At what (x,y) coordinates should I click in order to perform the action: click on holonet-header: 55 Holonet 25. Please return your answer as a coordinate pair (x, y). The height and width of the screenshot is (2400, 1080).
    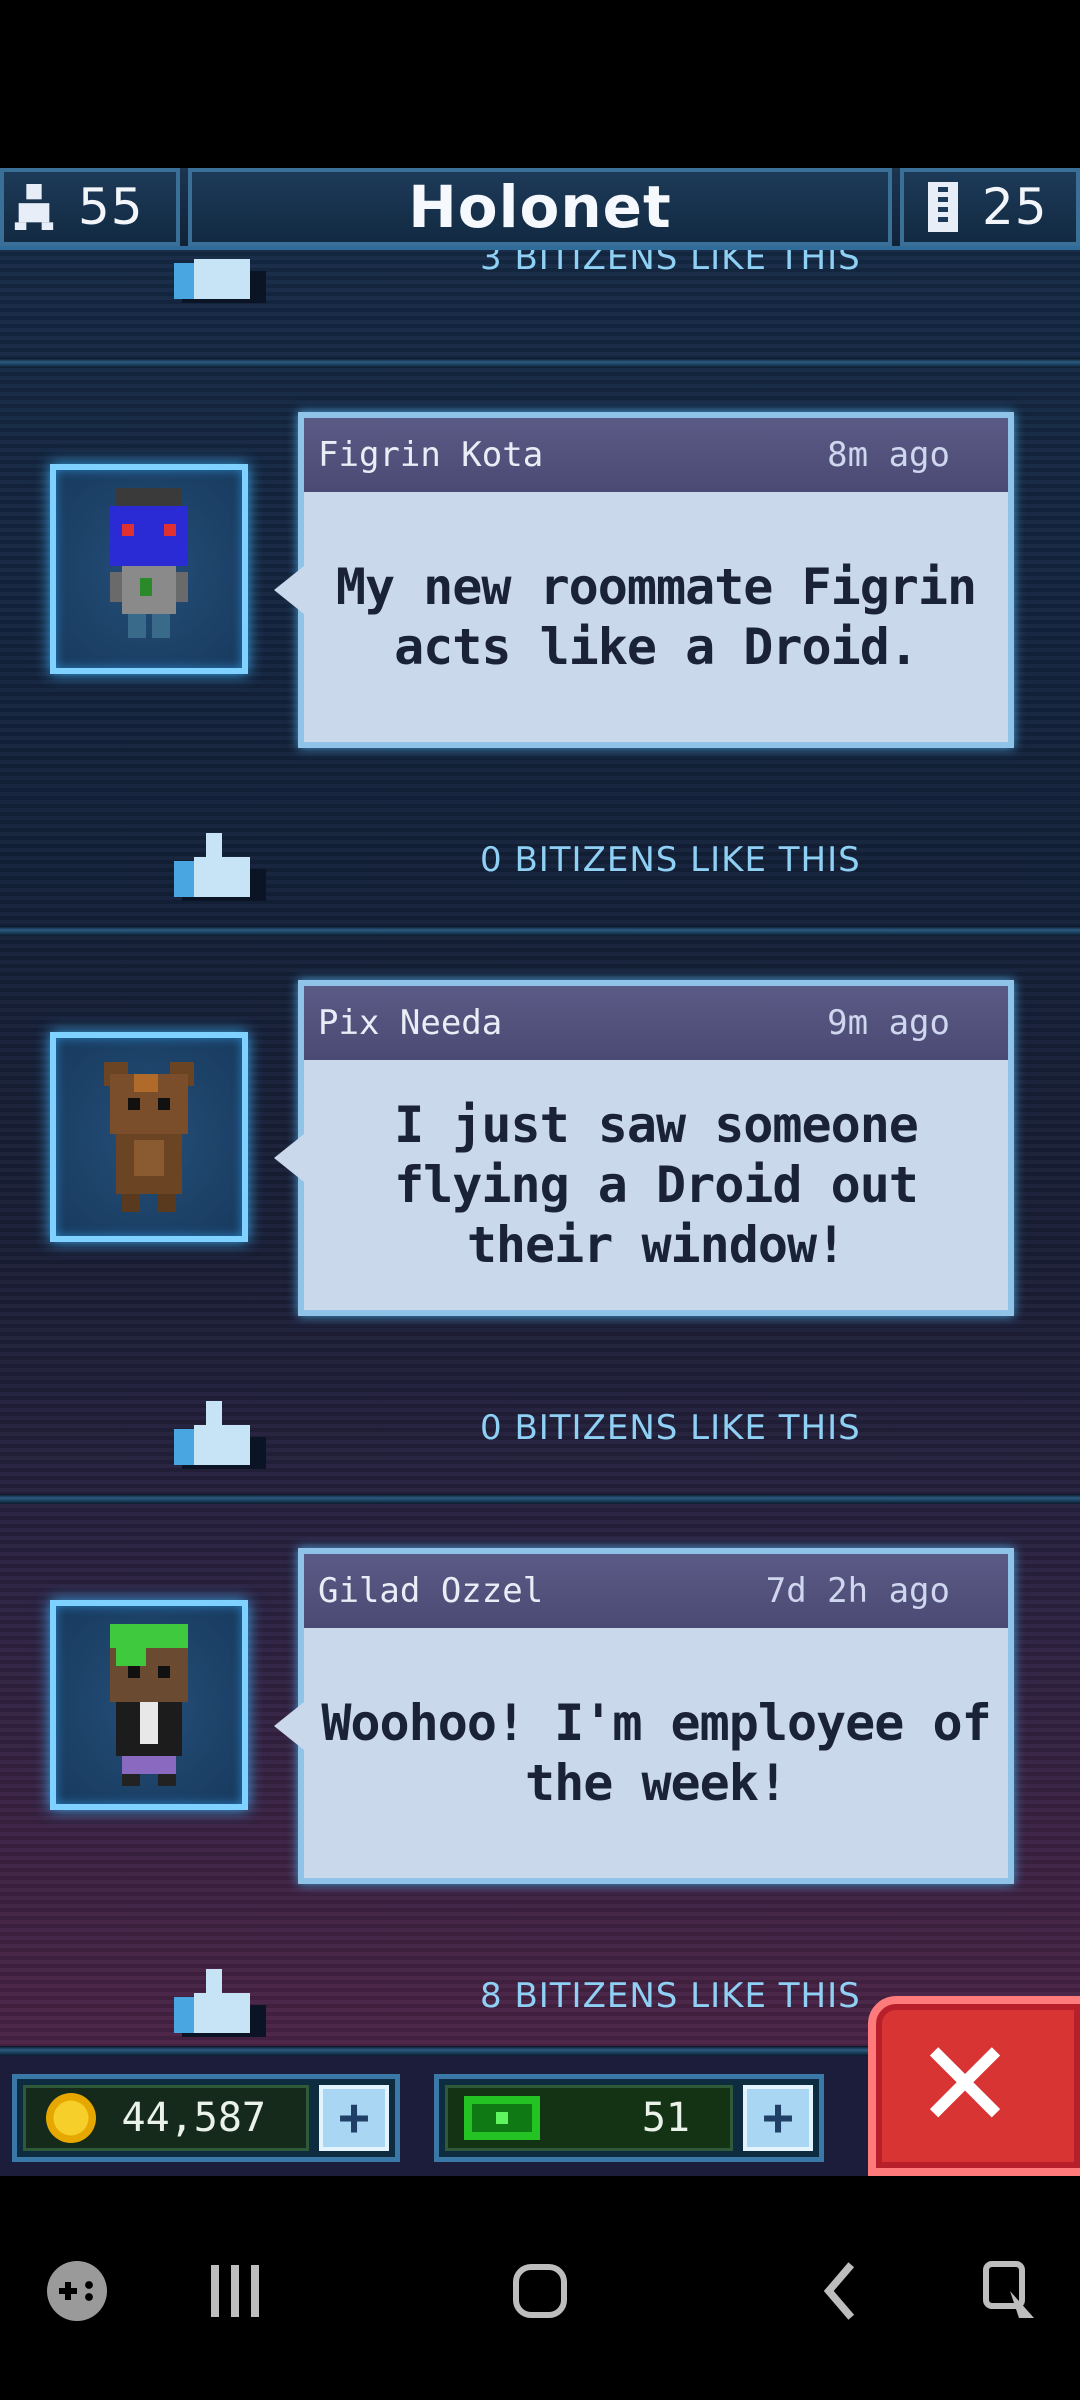
    Looking at the image, I should click on (540, 209).